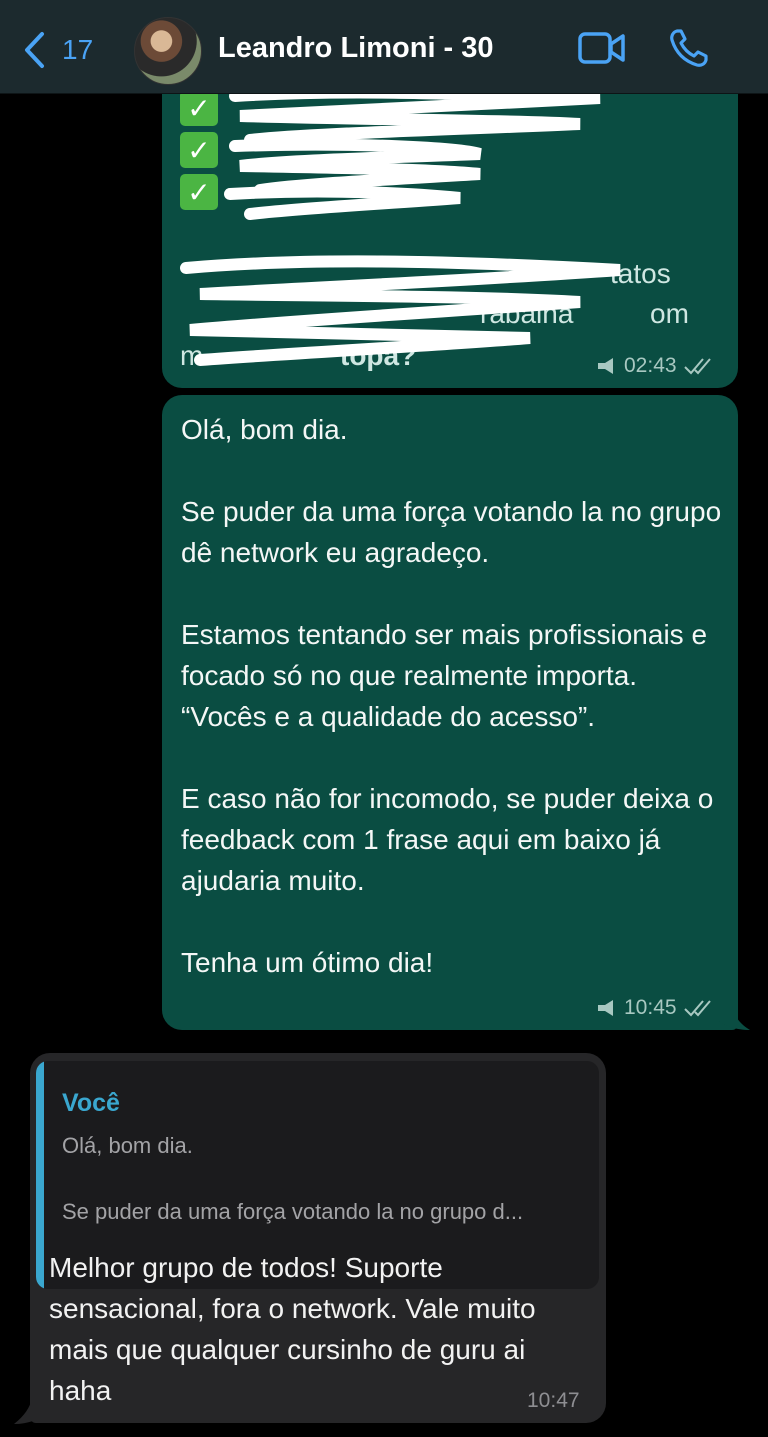 This screenshot has width=768, height=1437. I want to click on phone-call-icon, so click(689, 48).